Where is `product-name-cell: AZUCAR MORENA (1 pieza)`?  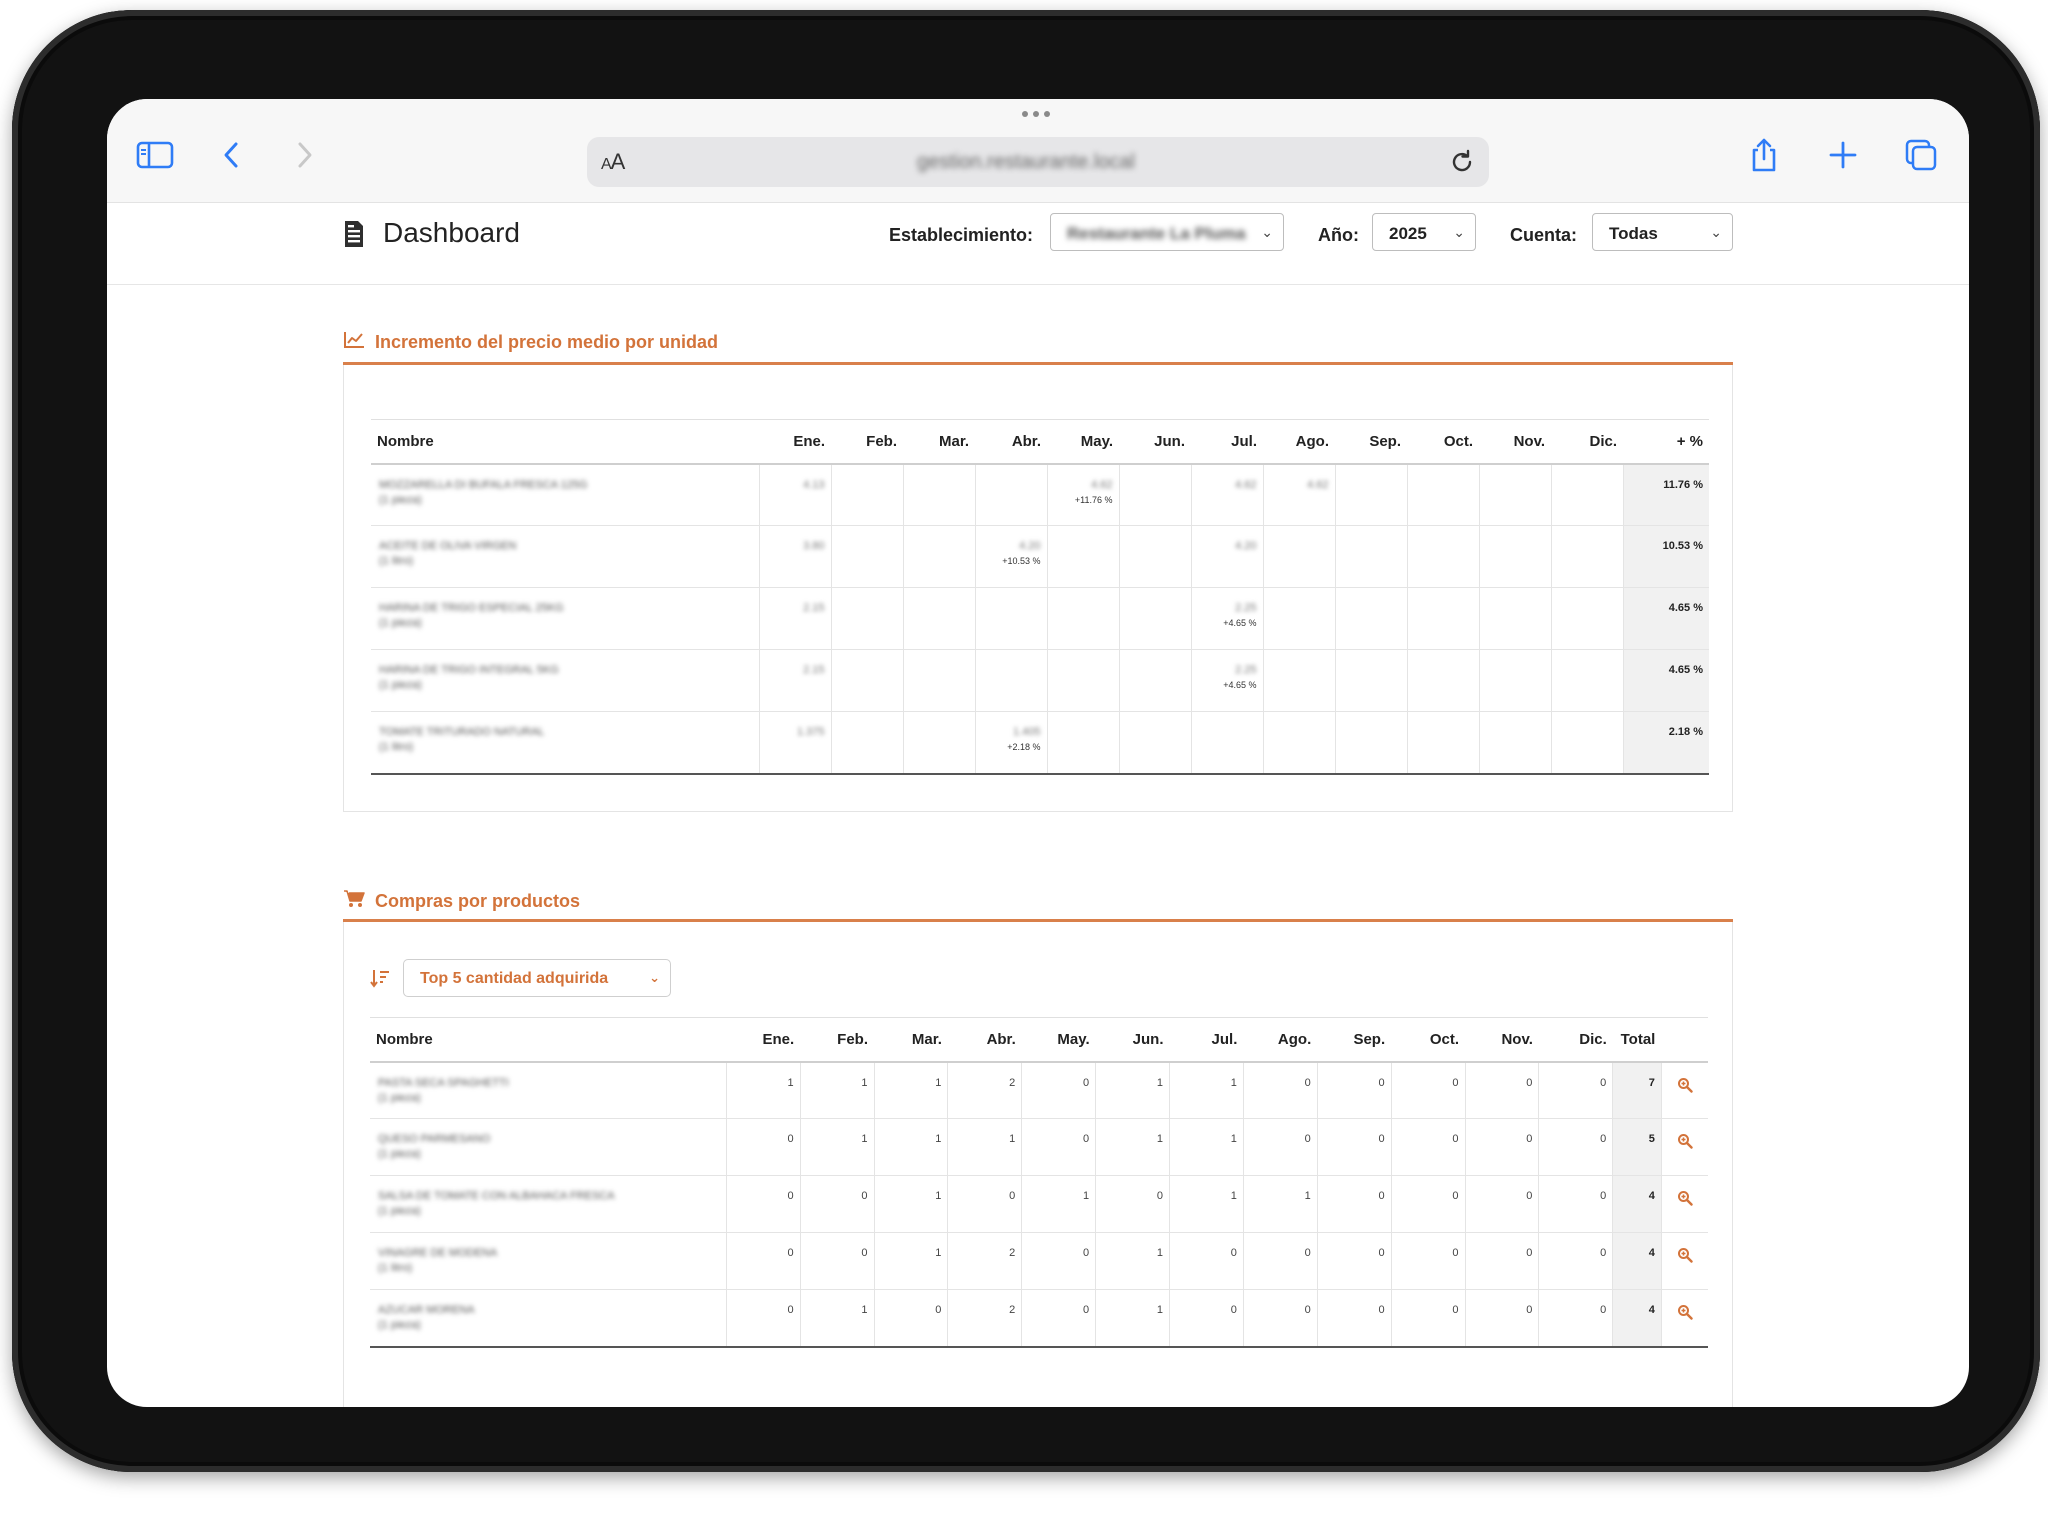
product-name-cell: AZUCAR MORENA (1 pieza) is located at coordinates (548, 1318).